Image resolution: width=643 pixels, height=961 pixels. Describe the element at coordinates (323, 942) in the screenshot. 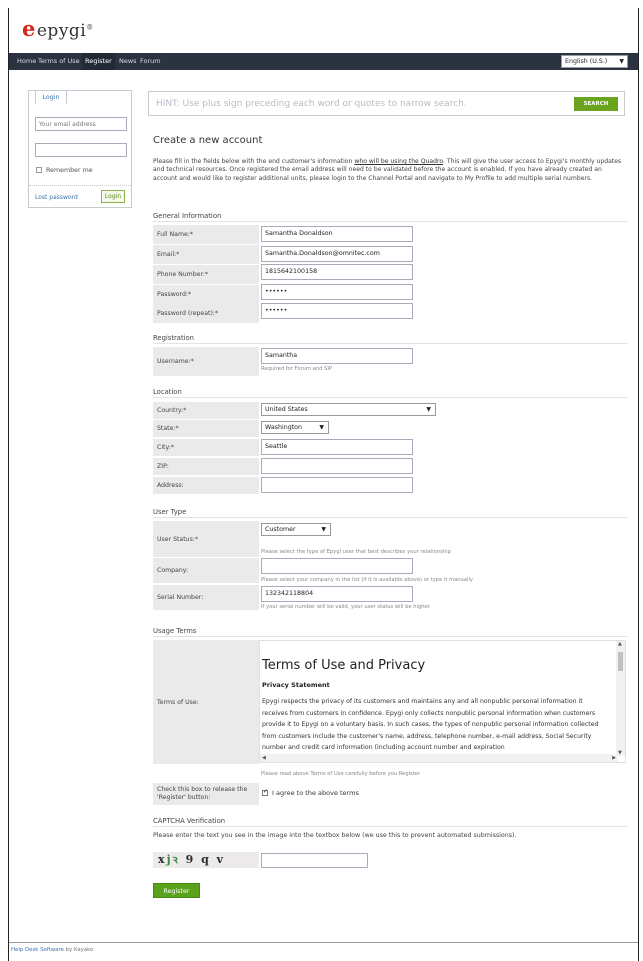

I see `footer-divider` at that location.